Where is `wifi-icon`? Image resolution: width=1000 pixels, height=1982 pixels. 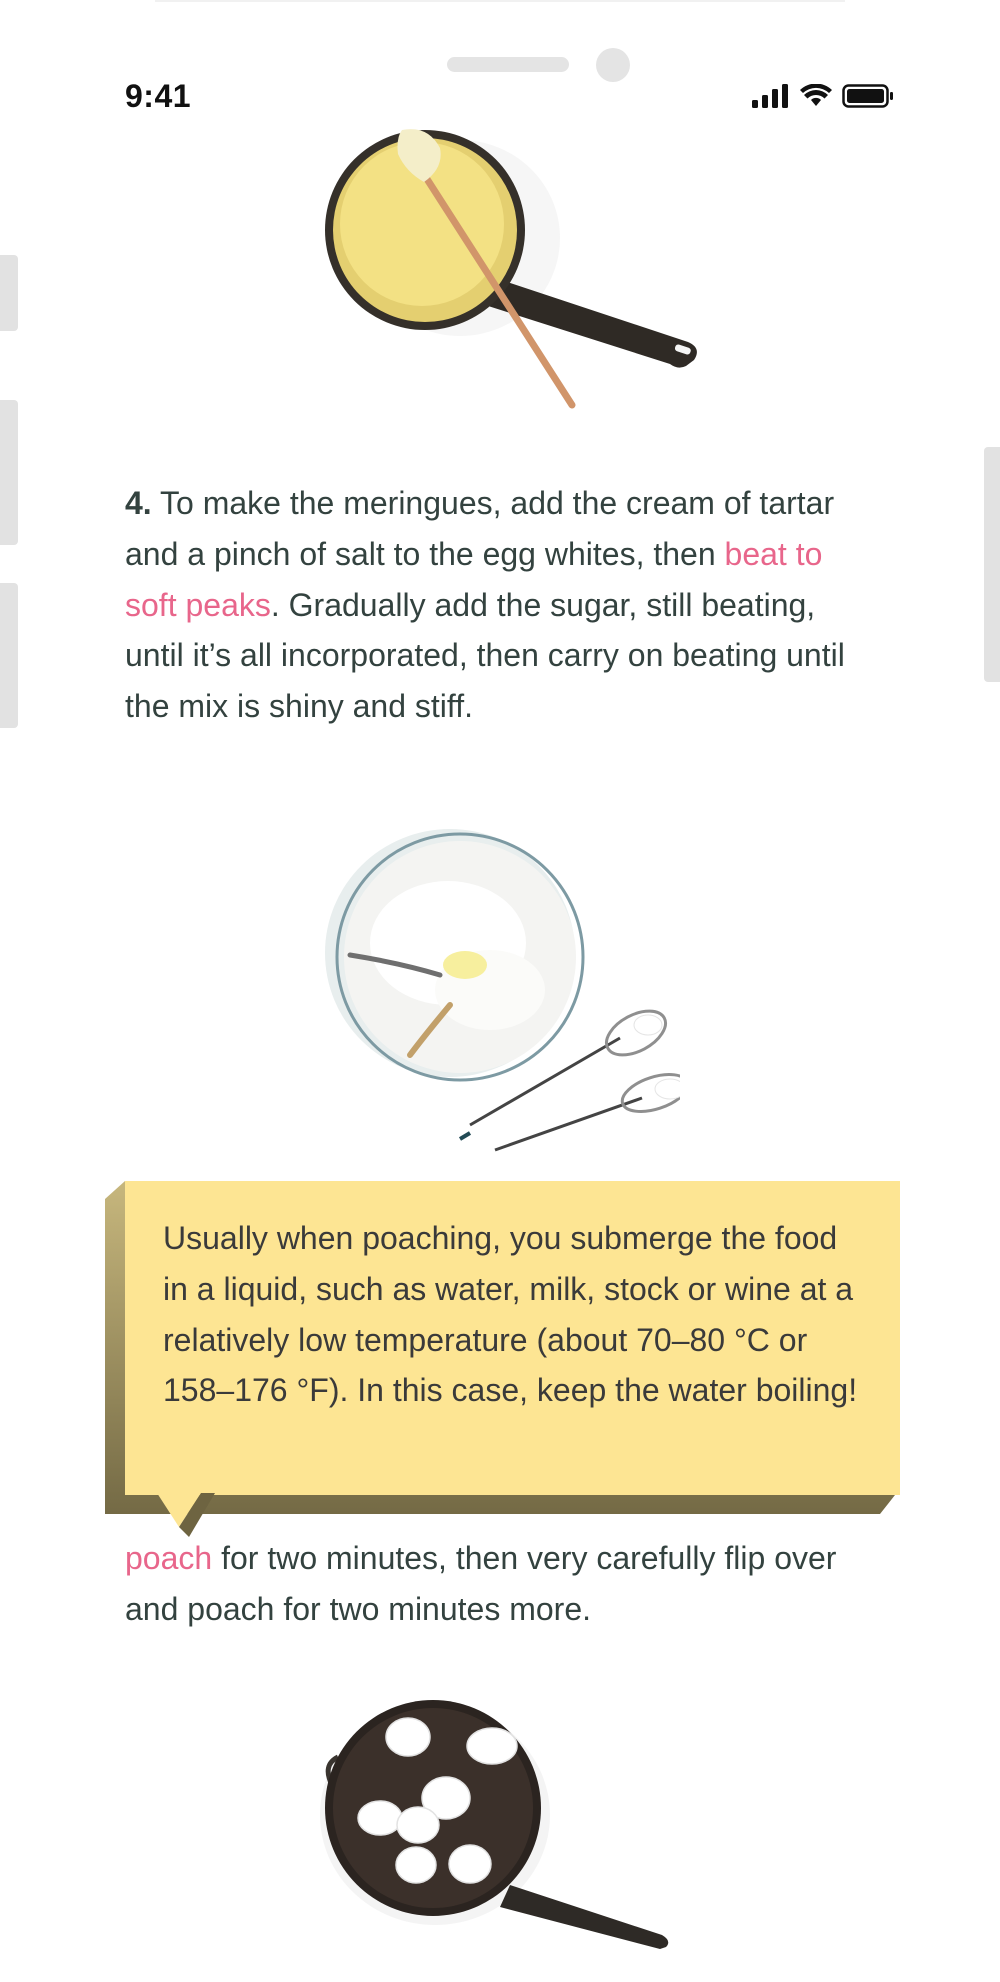
wifi-icon is located at coordinates (816, 95).